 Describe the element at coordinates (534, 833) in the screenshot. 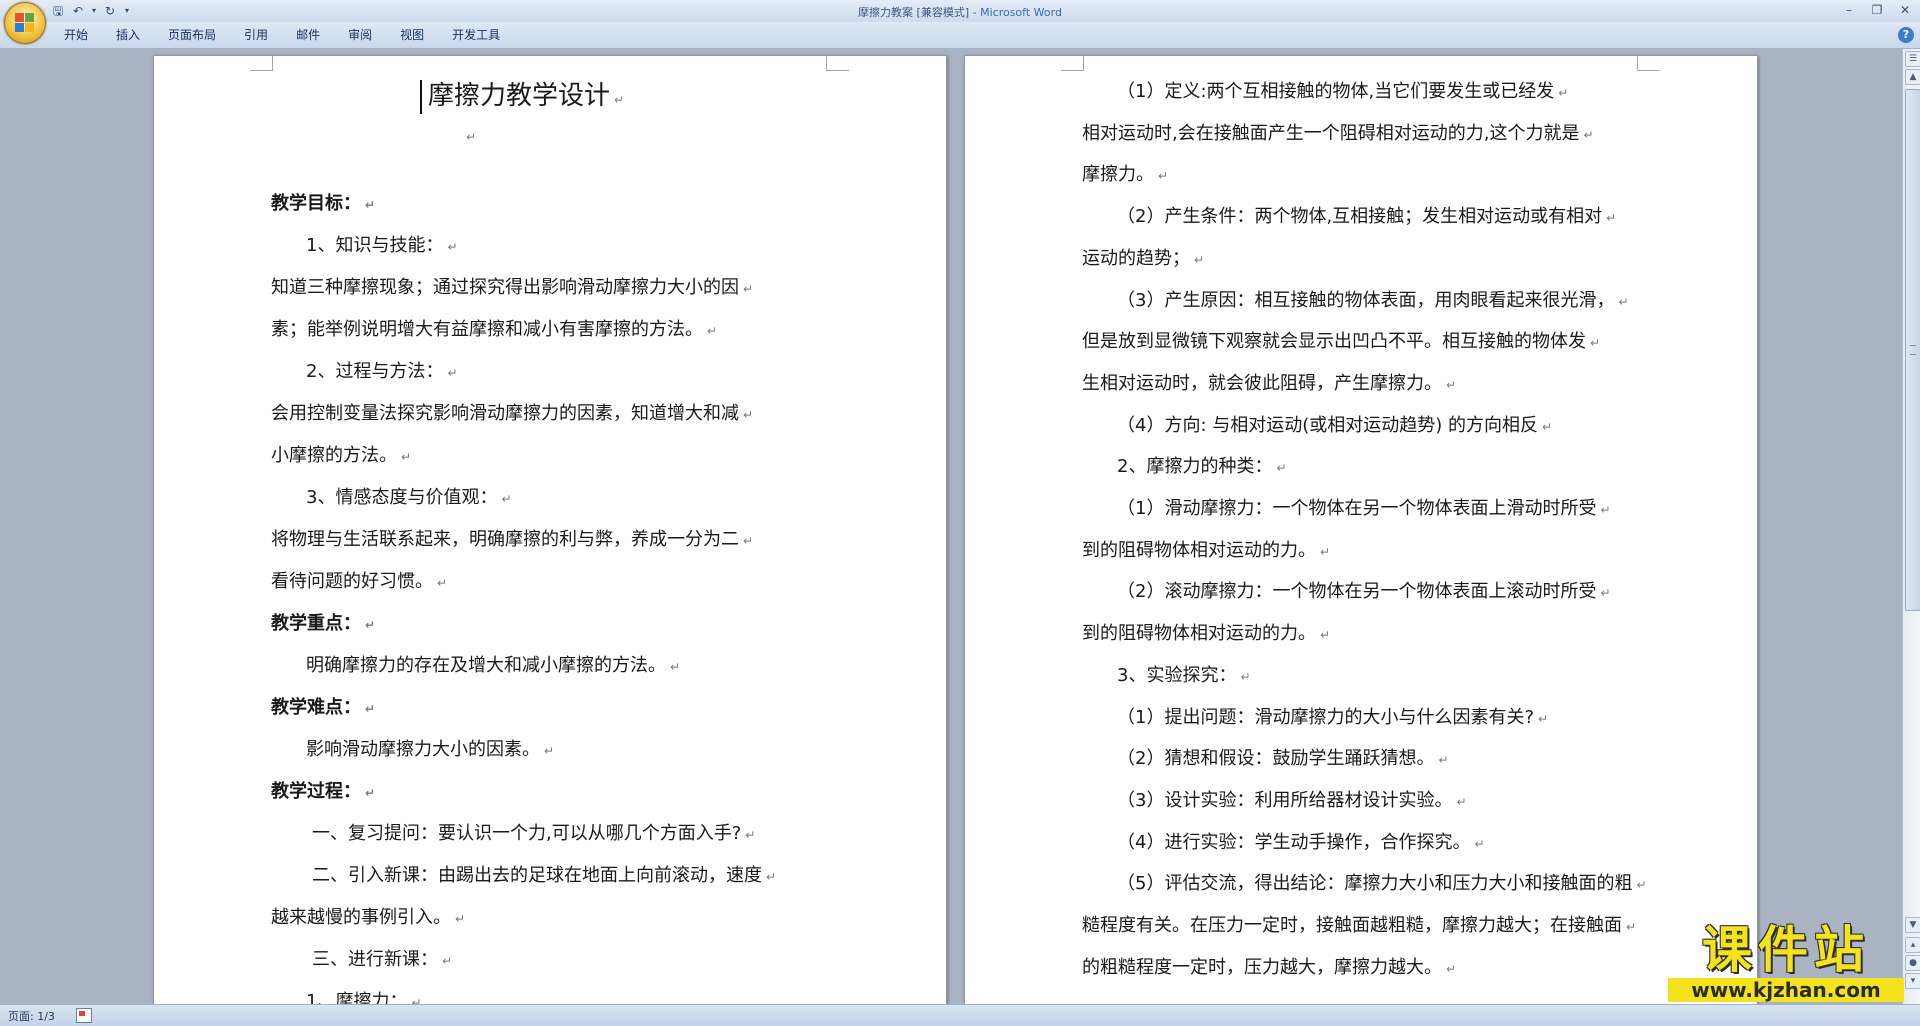

I see `paragraph-line: 一、复习提问：要认识一个力,可以从哪几个方面入手? ↵` at that location.